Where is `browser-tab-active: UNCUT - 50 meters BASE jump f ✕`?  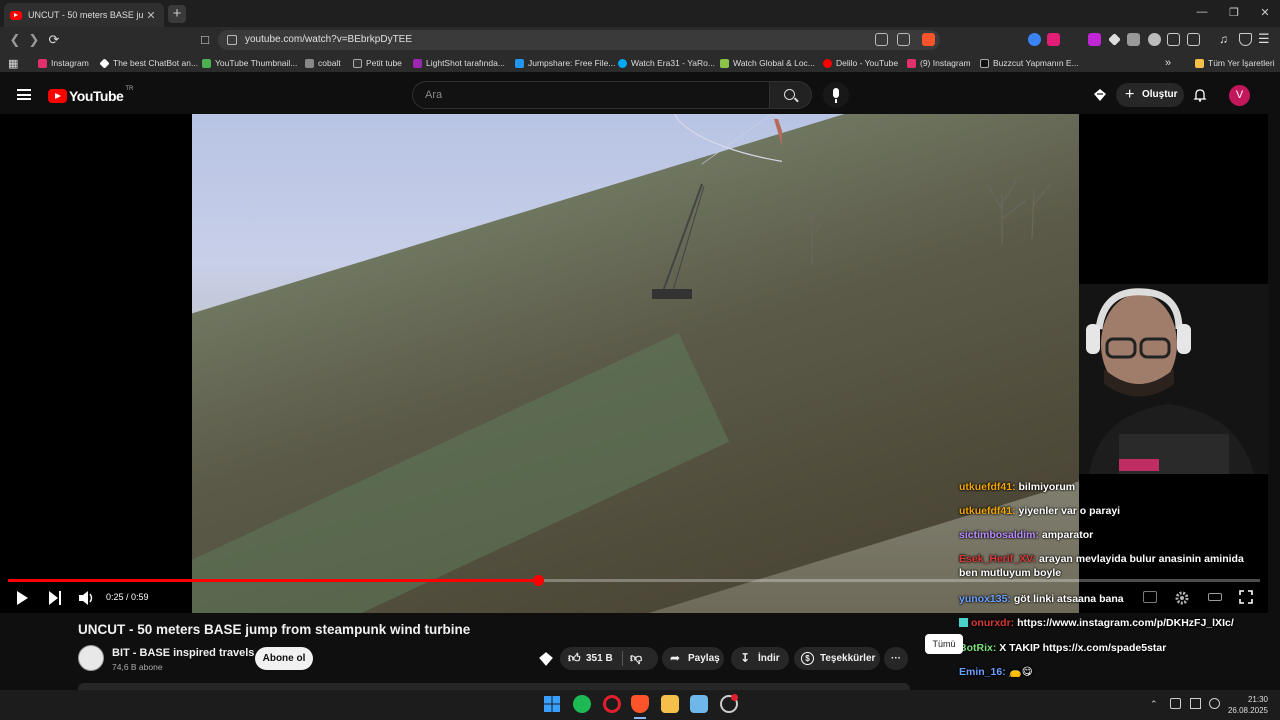 browser-tab-active: UNCUT - 50 meters BASE jump f ✕ is located at coordinates (84, 15).